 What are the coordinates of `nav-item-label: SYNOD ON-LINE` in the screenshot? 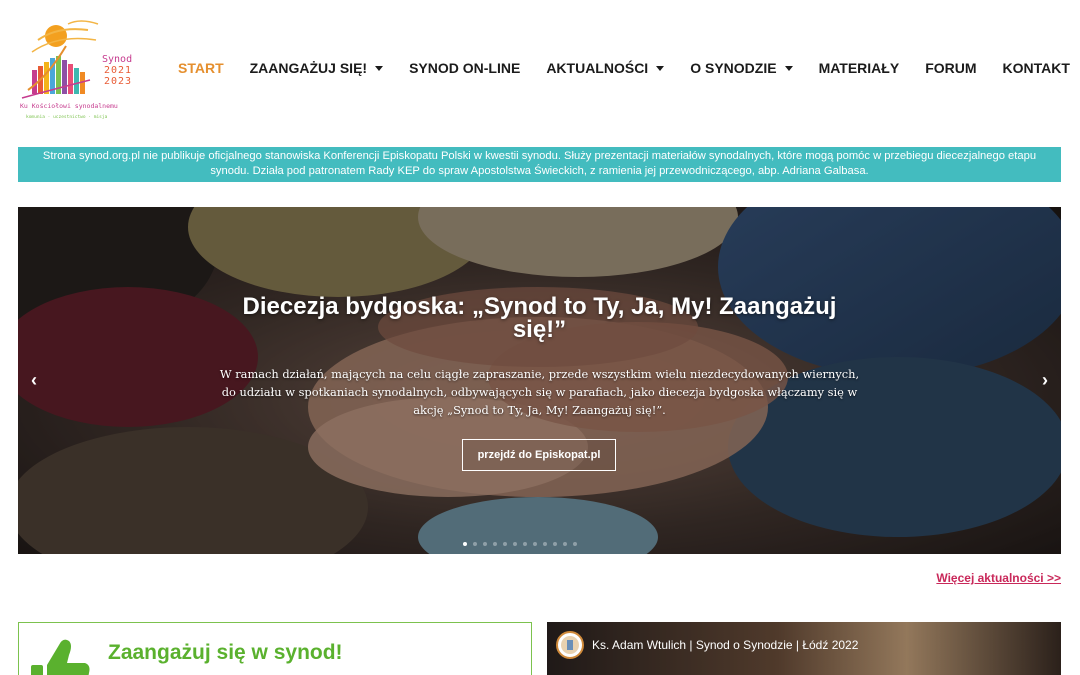 It's located at (465, 68).